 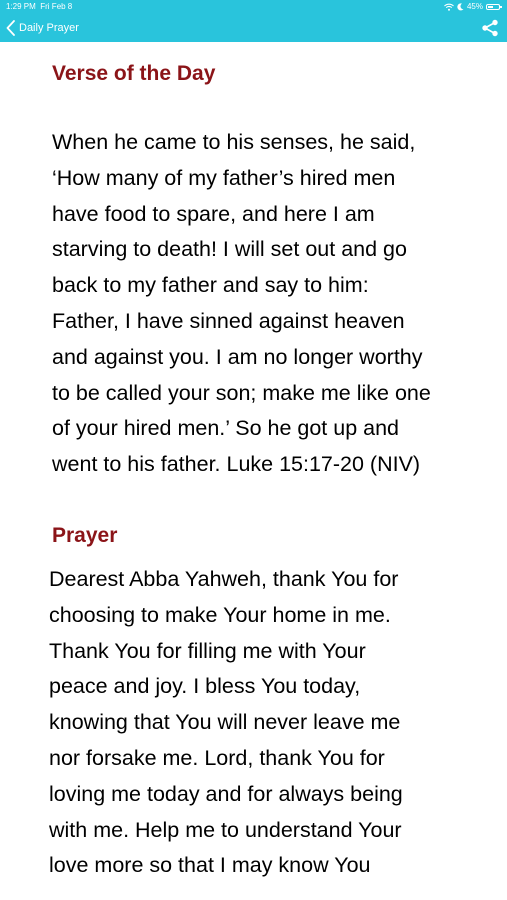 What do you see at coordinates (460, 7) in the screenshot?
I see `moon-icon` at bounding box center [460, 7].